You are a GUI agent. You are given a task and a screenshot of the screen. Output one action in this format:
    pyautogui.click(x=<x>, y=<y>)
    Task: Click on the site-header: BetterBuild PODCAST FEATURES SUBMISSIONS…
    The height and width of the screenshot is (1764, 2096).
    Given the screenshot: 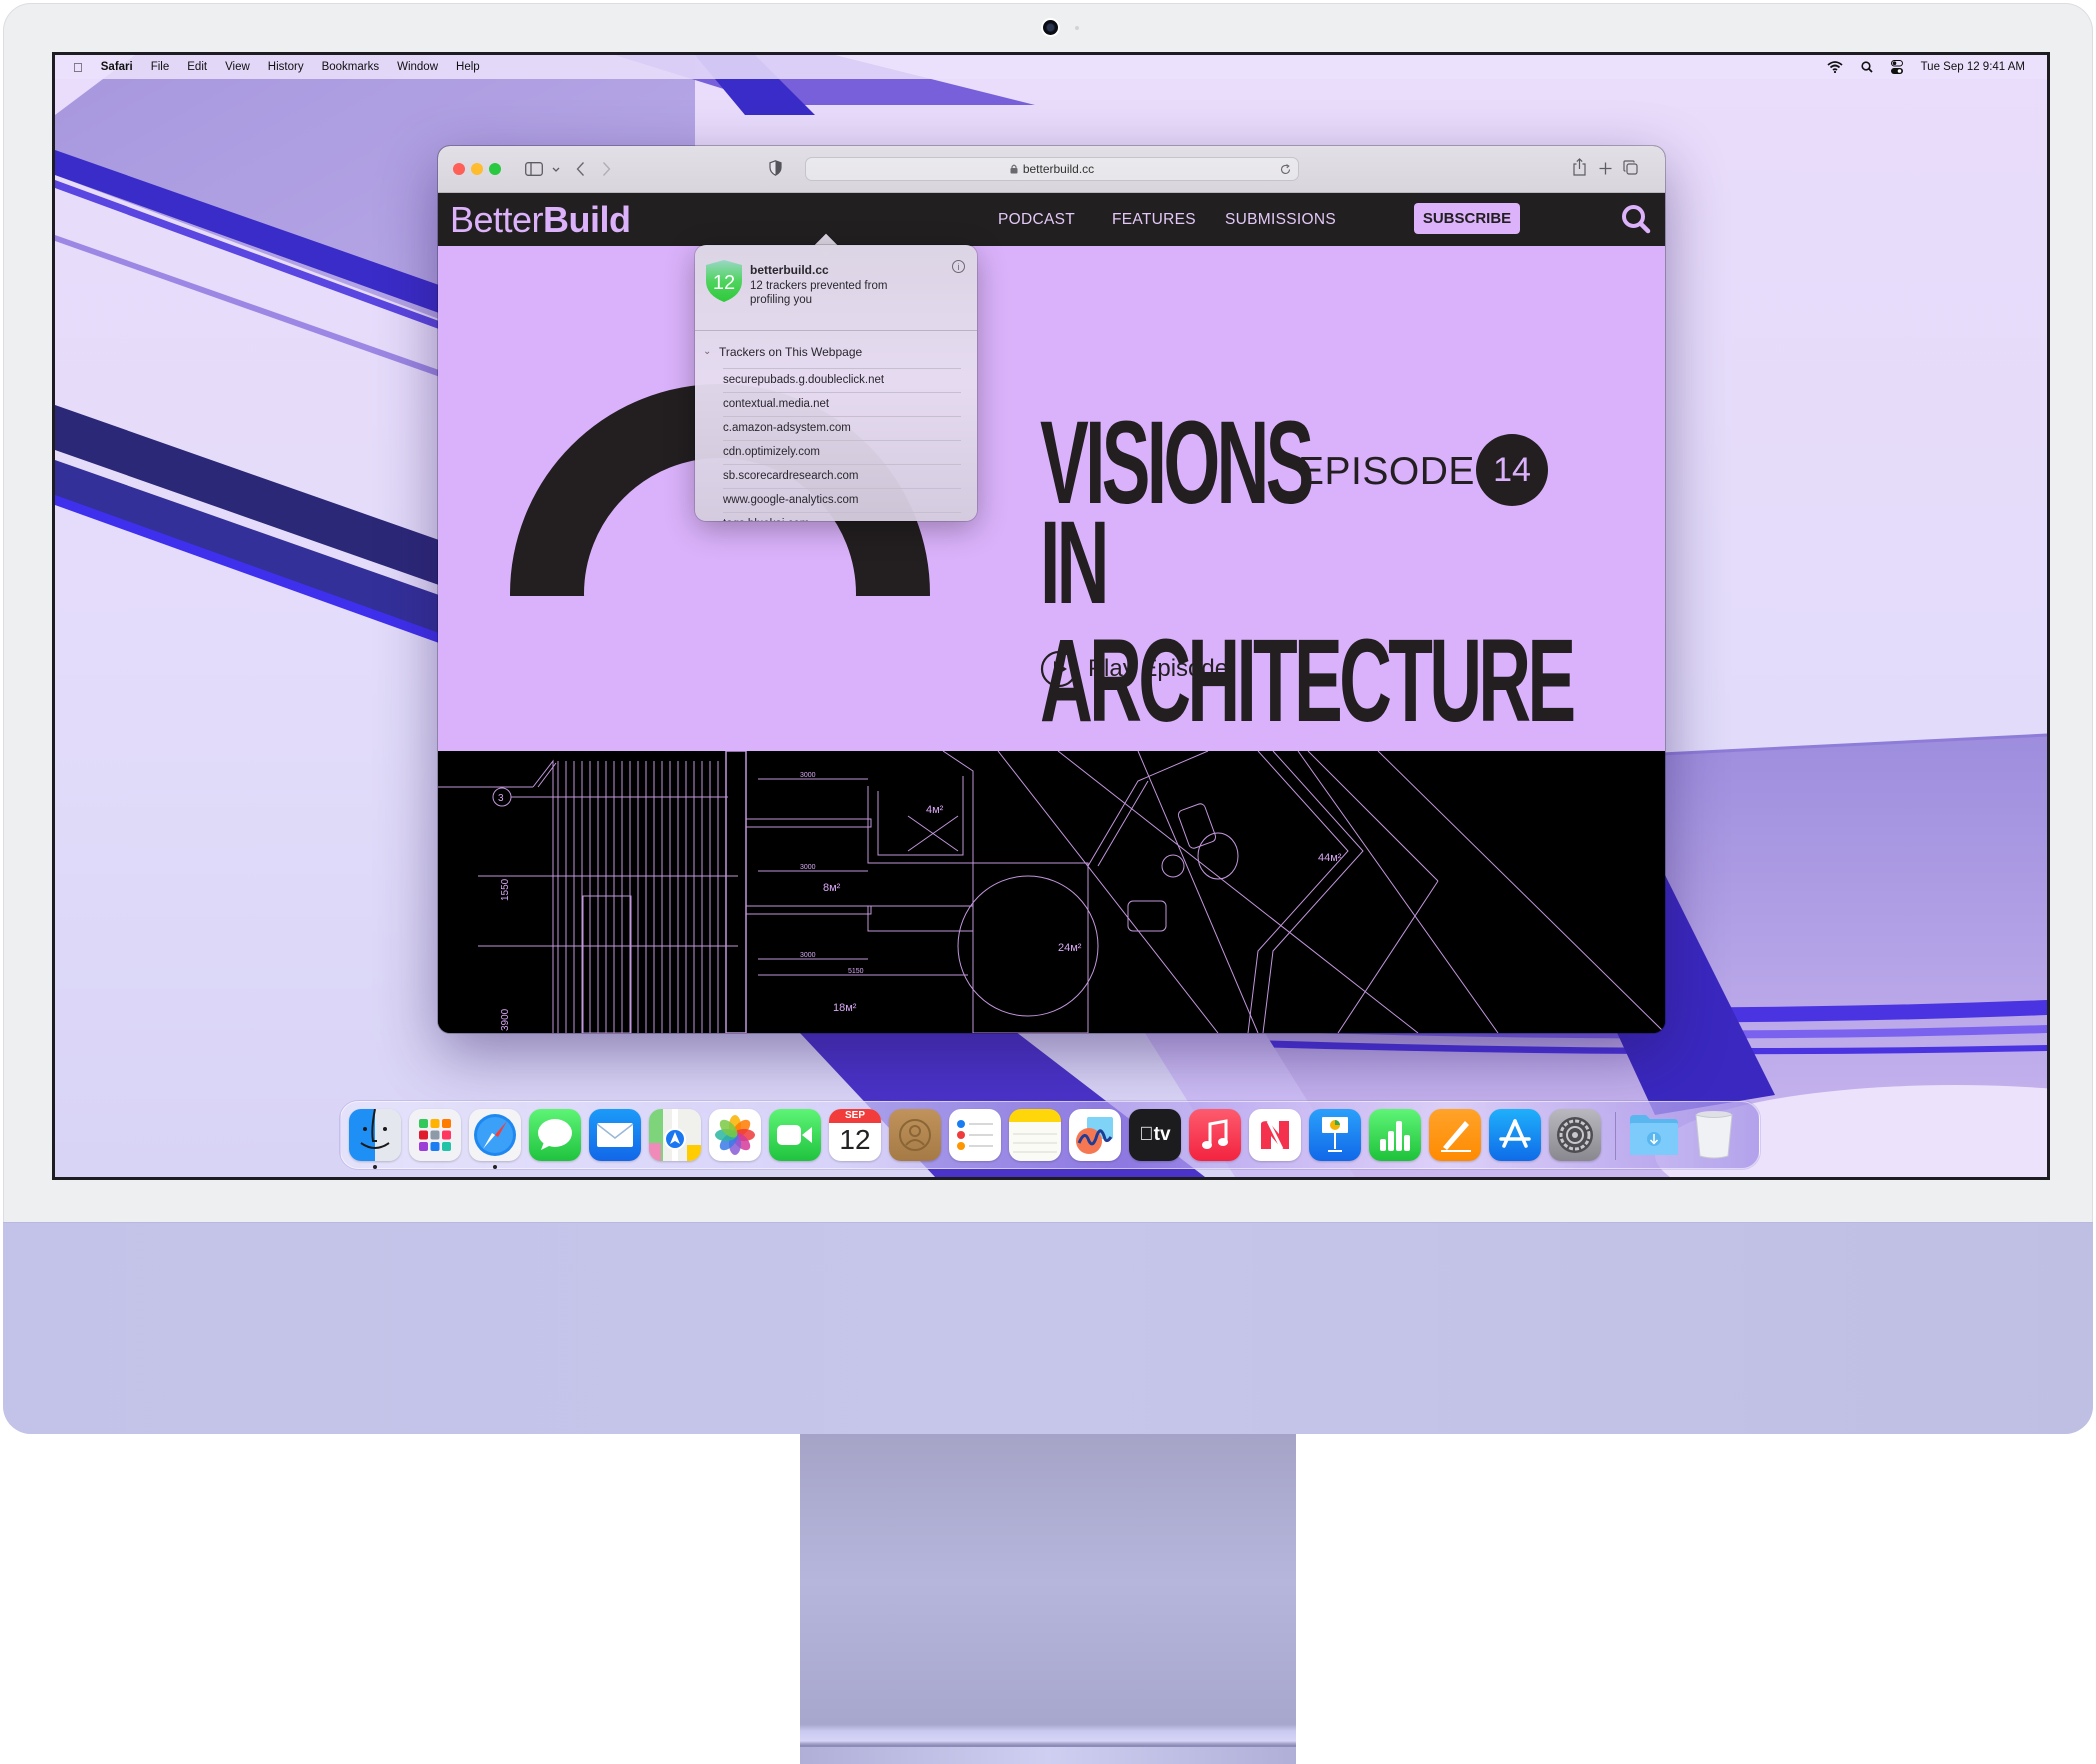 What is the action you would take?
    pyautogui.click(x=1051, y=219)
    